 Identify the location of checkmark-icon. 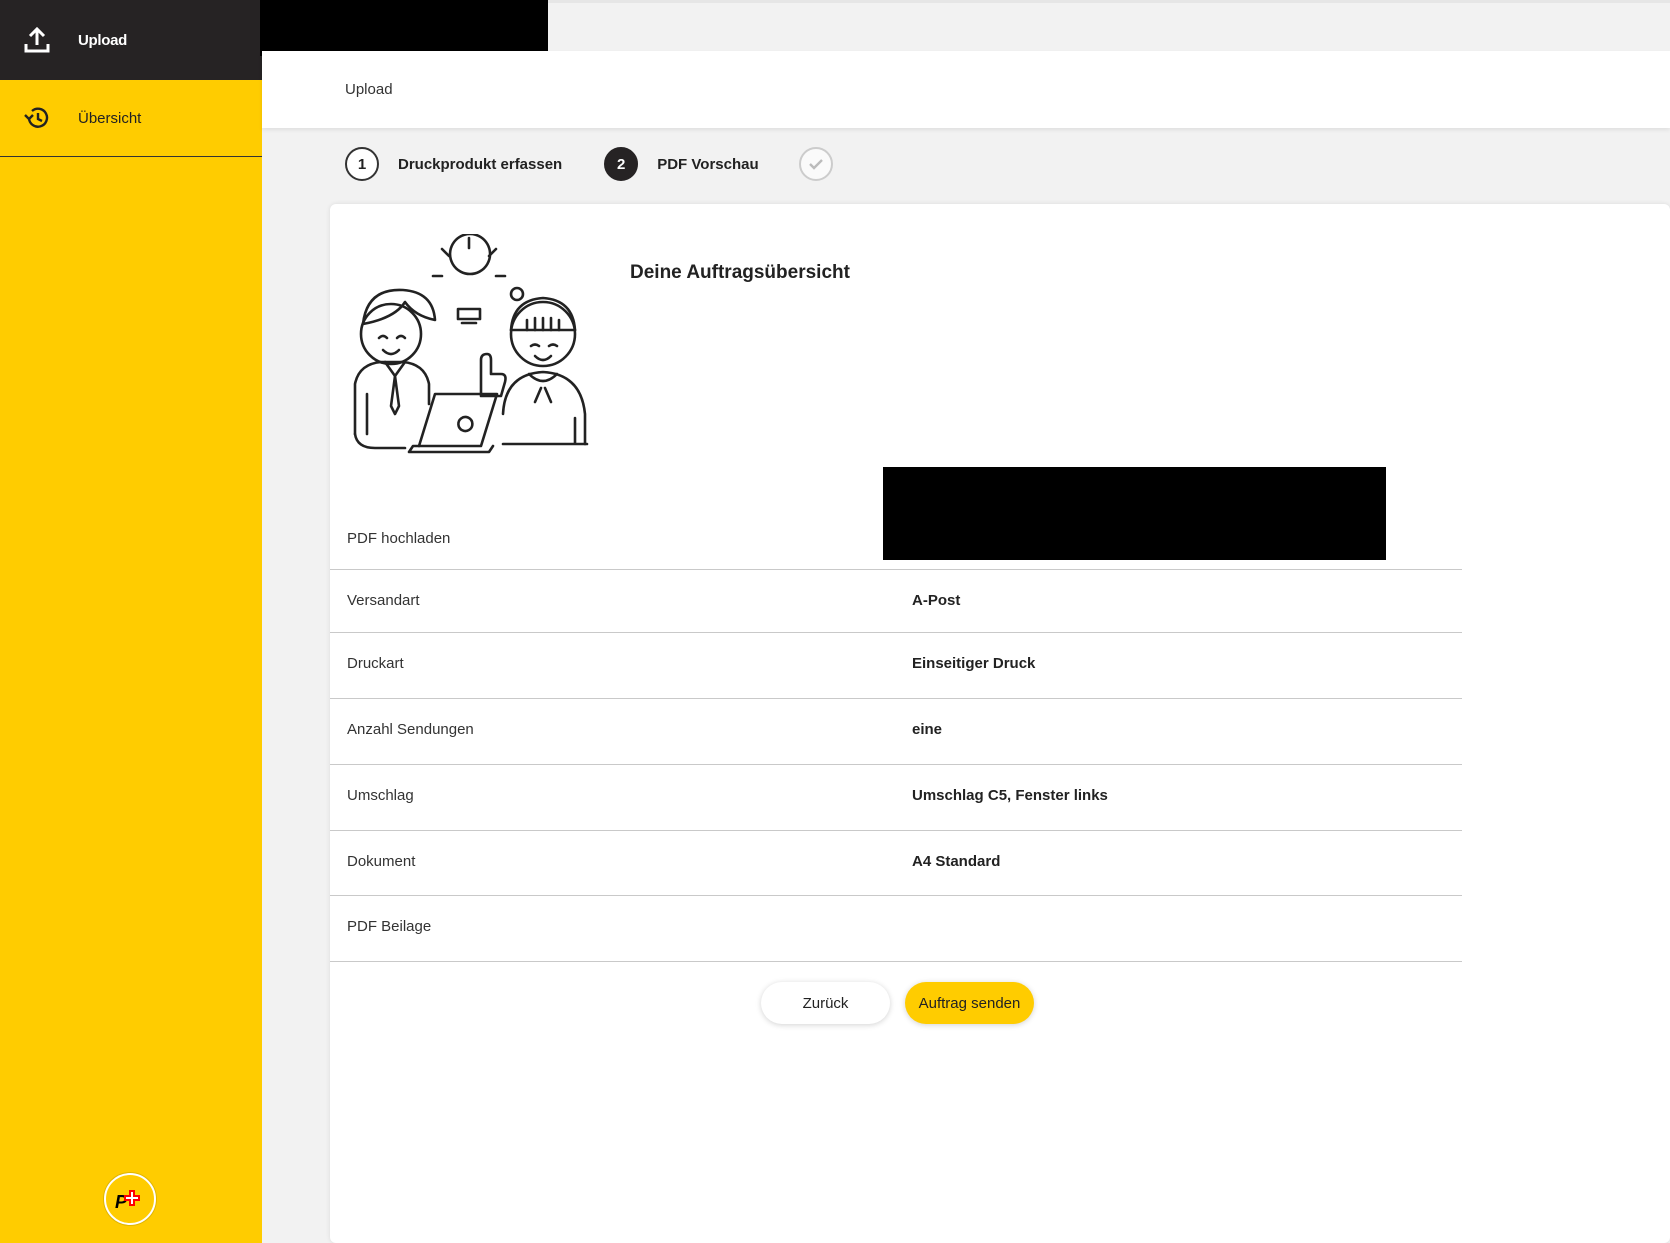
(815, 164).